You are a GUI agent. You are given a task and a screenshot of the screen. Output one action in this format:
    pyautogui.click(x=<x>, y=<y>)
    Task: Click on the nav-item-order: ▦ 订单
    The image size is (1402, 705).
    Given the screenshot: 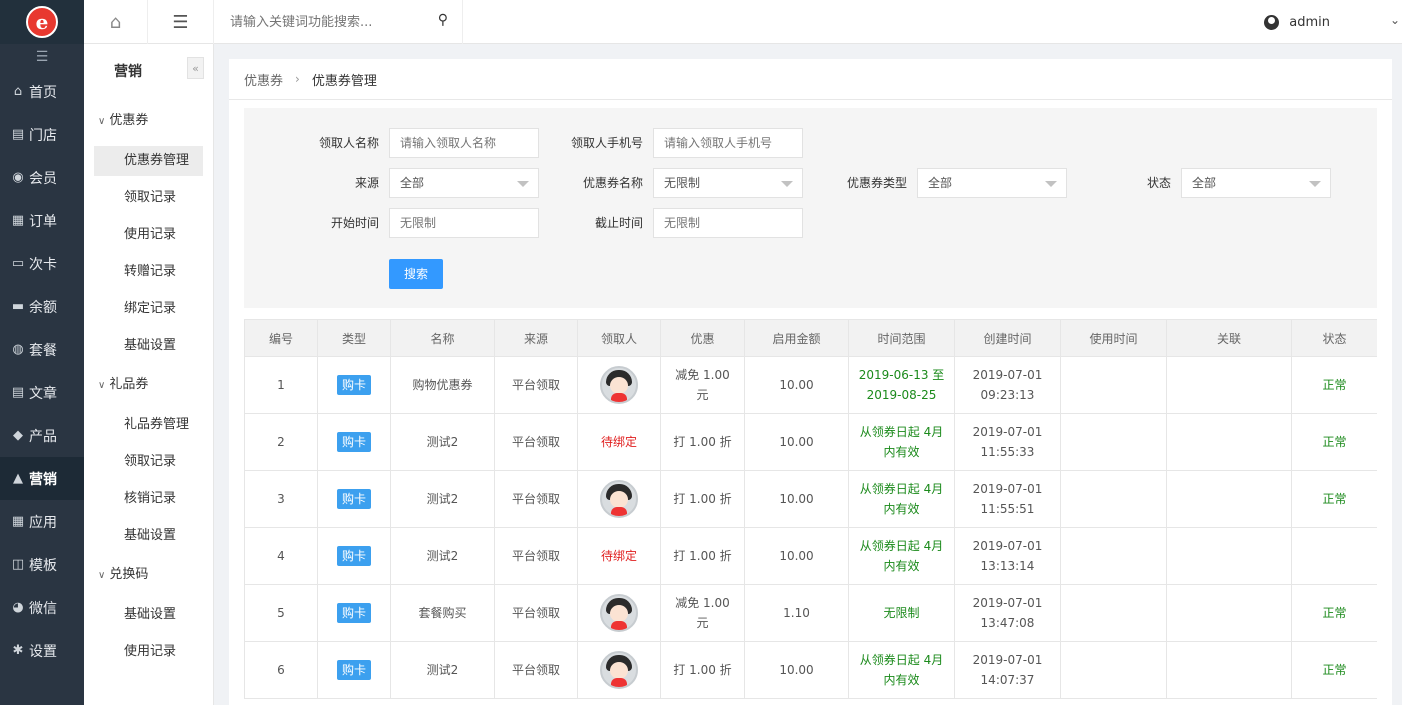 What is the action you would take?
    pyautogui.click(x=42, y=220)
    